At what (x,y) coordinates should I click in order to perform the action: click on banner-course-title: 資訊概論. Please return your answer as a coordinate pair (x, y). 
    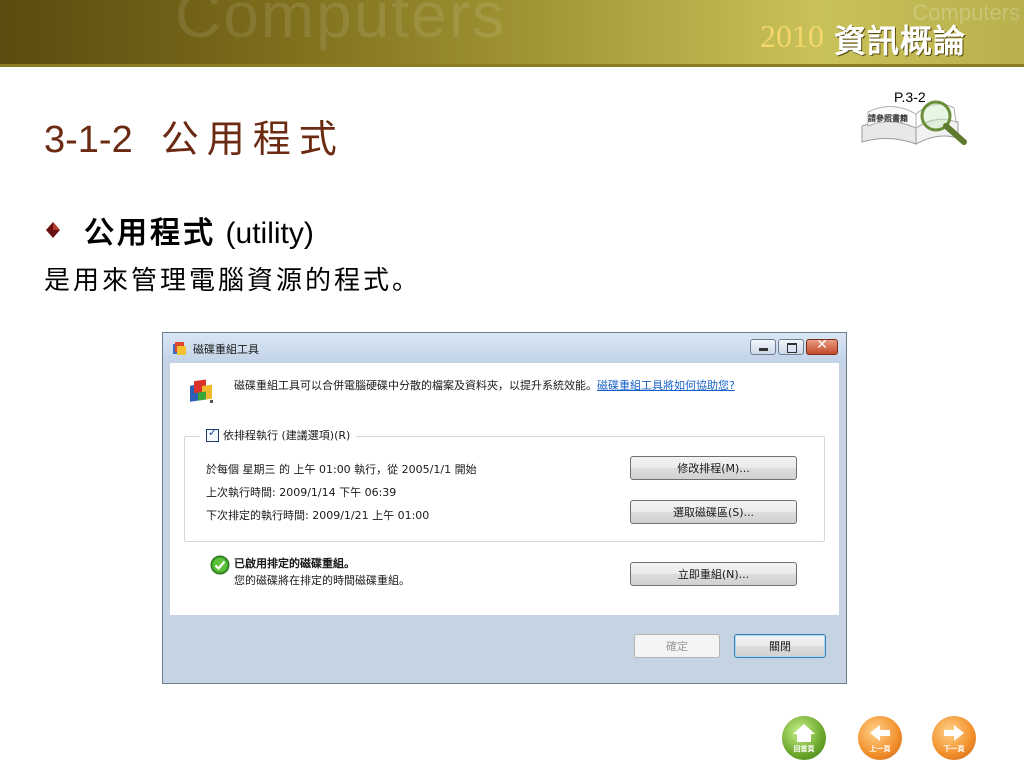
    Looking at the image, I should click on (900, 41).